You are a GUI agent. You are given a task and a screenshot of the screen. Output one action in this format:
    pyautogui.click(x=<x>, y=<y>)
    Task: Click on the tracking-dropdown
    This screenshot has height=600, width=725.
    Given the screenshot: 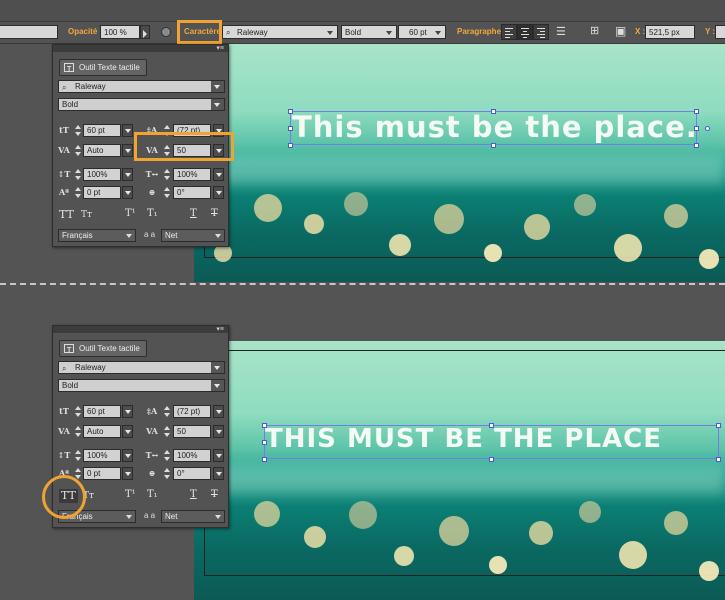 What is the action you would take?
    pyautogui.click(x=218, y=431)
    